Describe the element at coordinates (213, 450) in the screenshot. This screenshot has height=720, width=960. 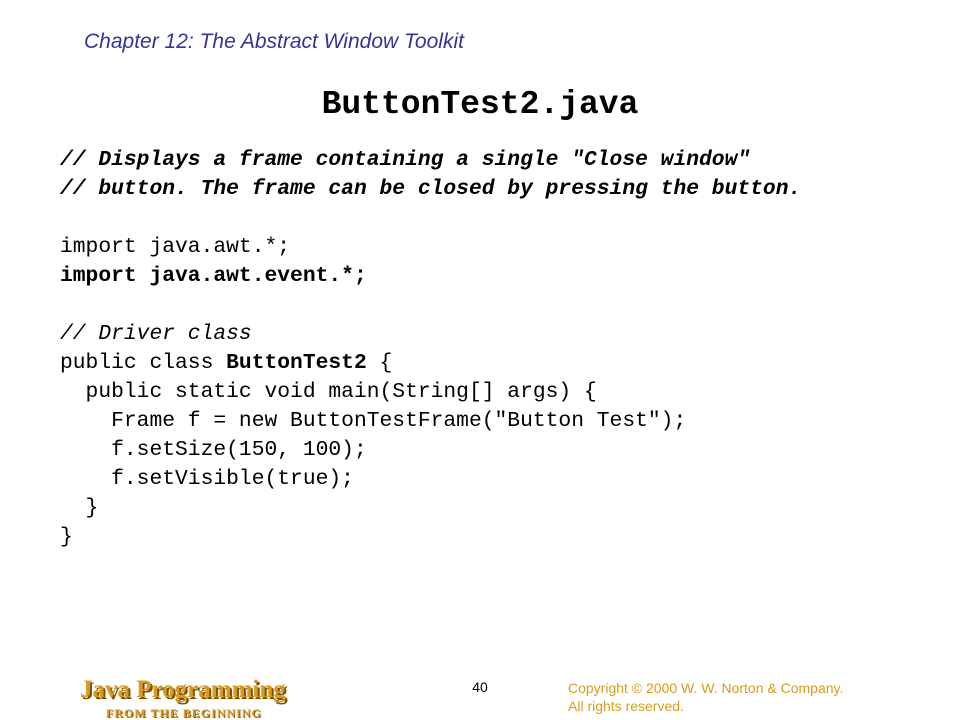
I see `code-set-size: f.setSize(150, 100);` at that location.